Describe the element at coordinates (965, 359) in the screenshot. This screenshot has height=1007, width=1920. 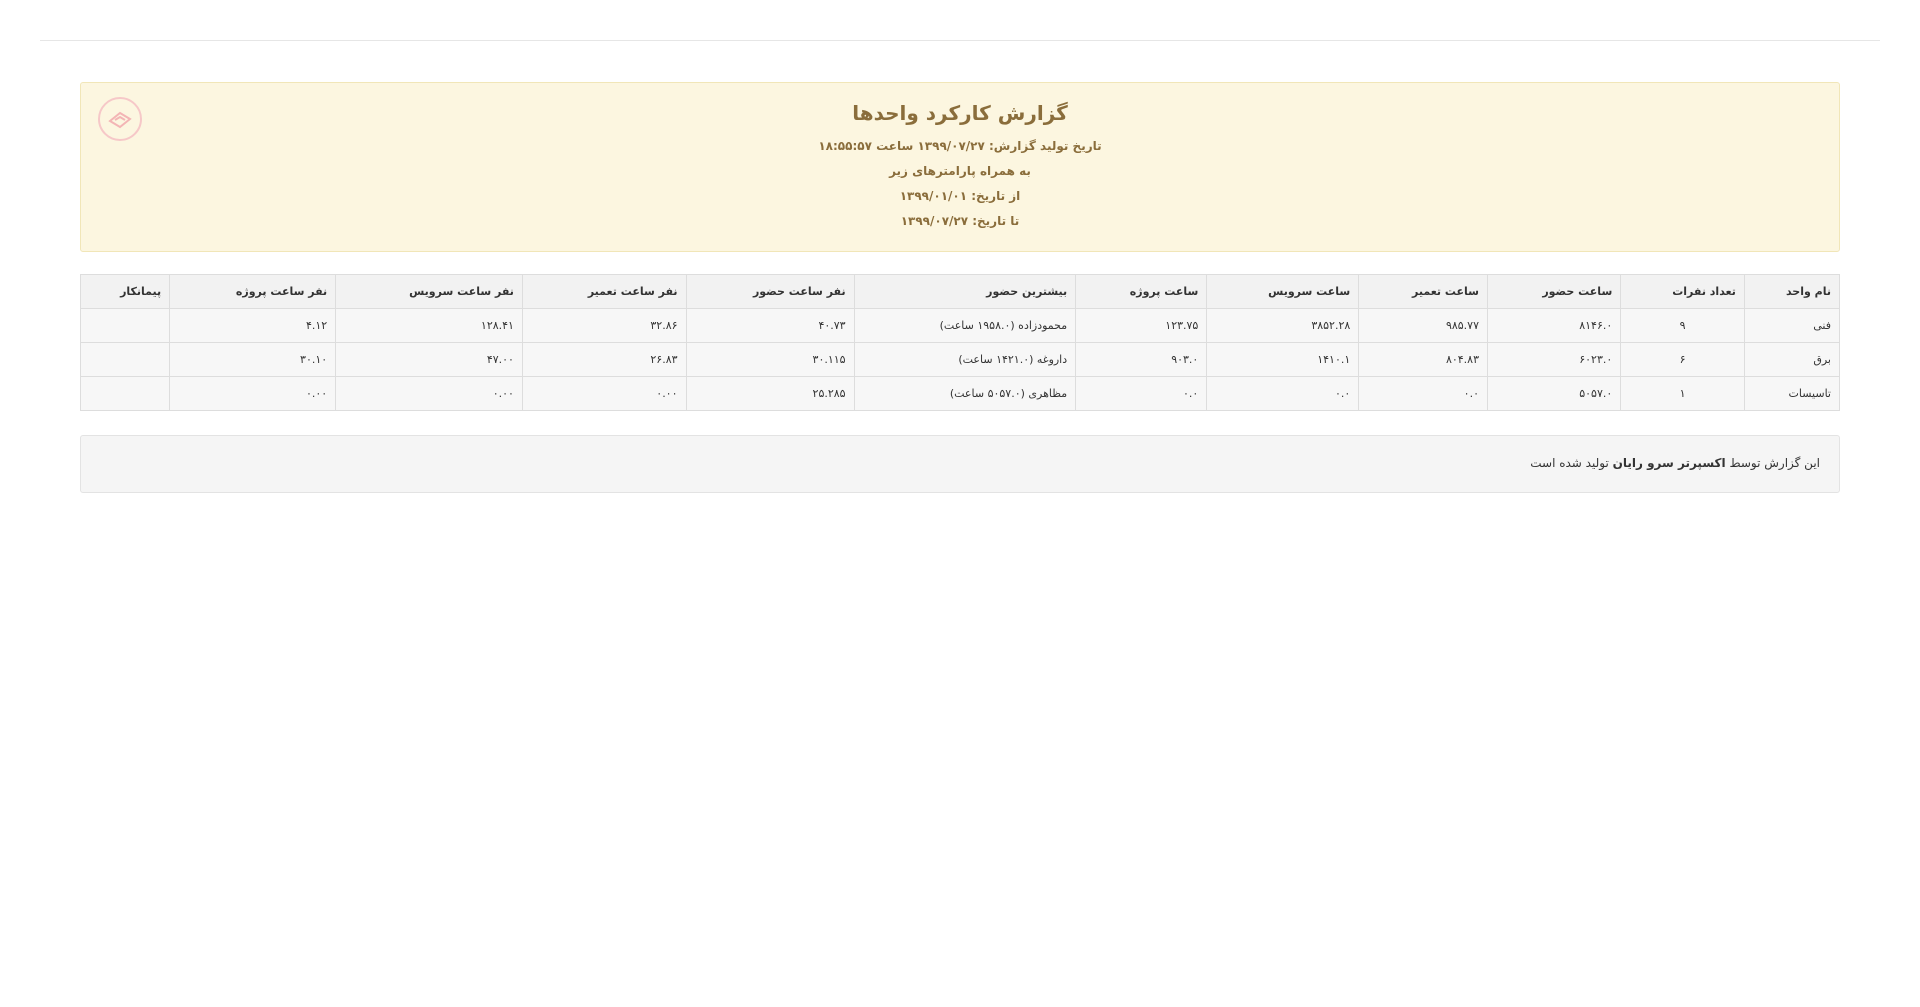
I see `cell-top-attendance: داروغه (۱۴۲۱.۰ ساعت)` at that location.